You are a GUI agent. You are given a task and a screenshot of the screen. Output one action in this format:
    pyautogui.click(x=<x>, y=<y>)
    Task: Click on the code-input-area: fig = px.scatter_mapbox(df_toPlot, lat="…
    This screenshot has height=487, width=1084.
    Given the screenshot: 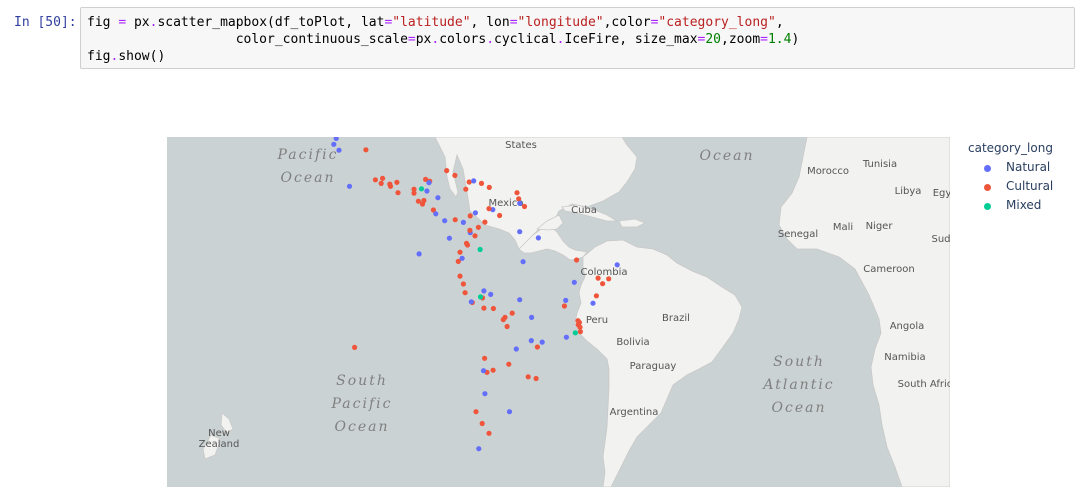 What is the action you would take?
    pyautogui.click(x=577, y=38)
    